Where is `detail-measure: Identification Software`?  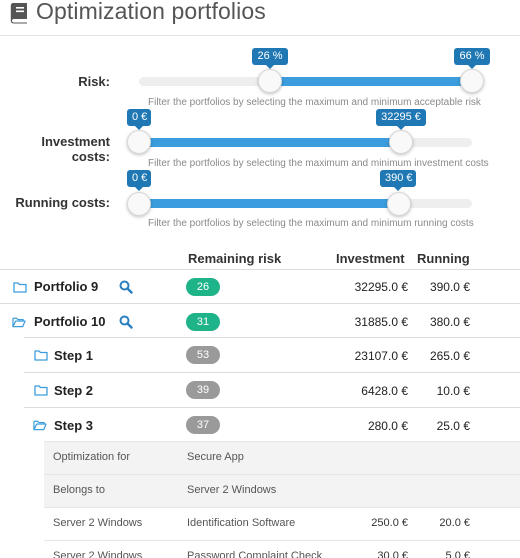 detail-measure: Identification Software is located at coordinates (241, 523).